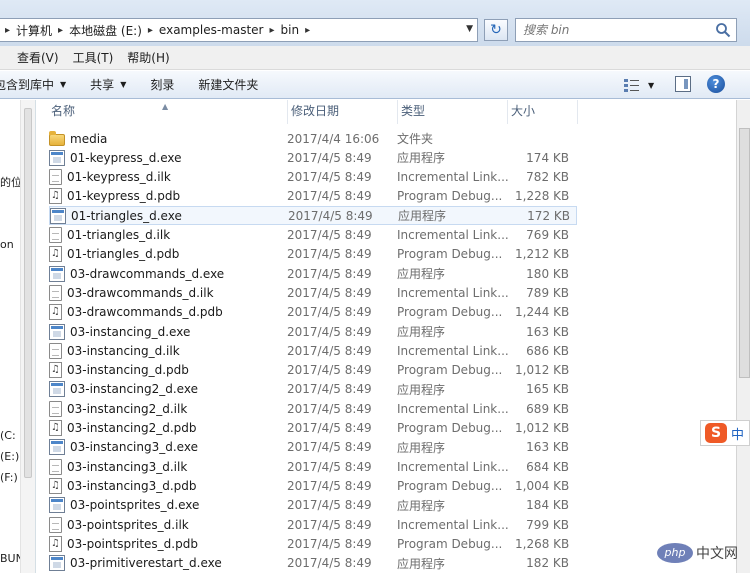  I want to click on file-name-cell: 03-drawcommands_d.pdb, so click(168, 312).